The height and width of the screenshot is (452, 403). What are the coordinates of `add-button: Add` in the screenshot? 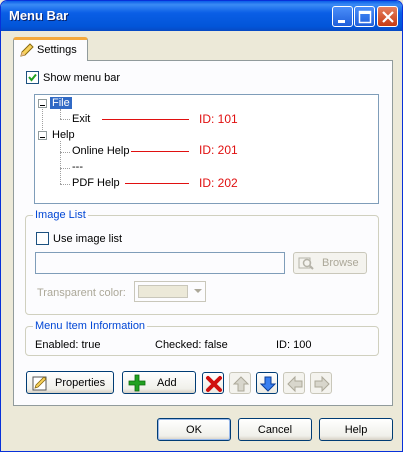 It's located at (159, 382).